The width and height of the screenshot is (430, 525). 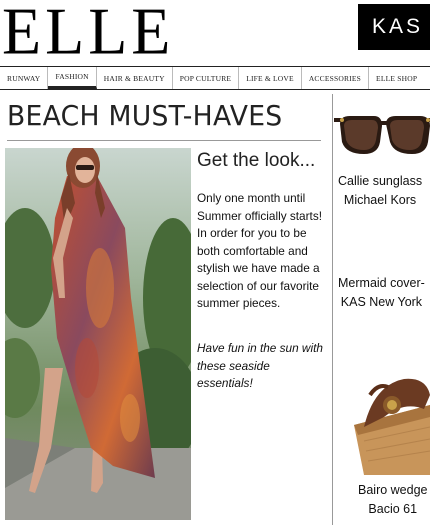 I want to click on product-wedge: Bairo wedge Bacio 61, so click(x=382, y=445).